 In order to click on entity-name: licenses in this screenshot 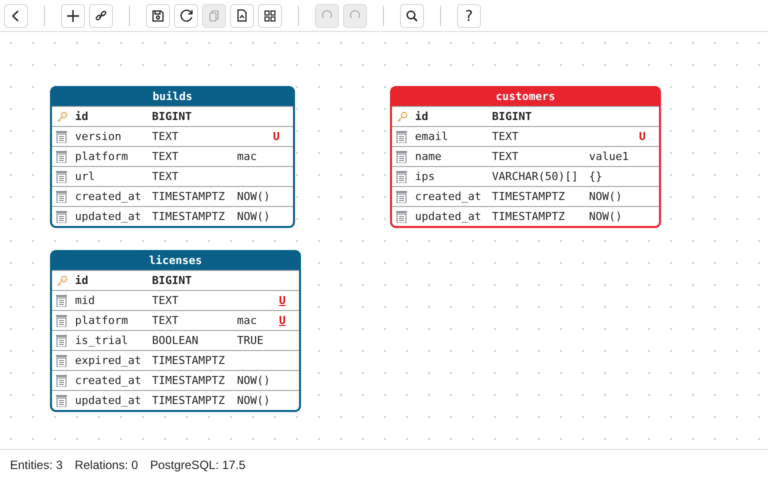, I will do `click(175, 261)`.